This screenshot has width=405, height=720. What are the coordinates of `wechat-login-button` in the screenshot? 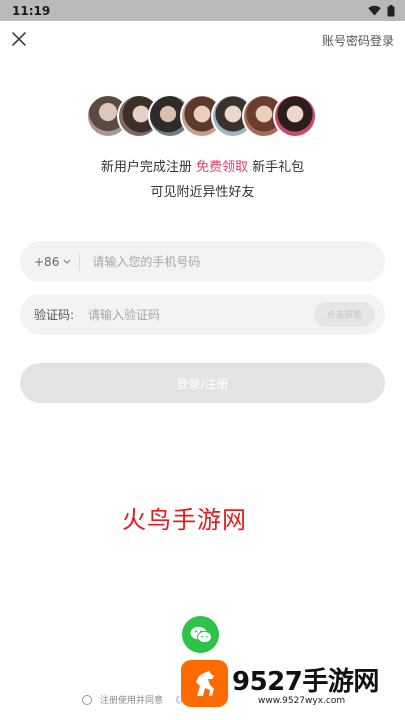 It's located at (200, 634).